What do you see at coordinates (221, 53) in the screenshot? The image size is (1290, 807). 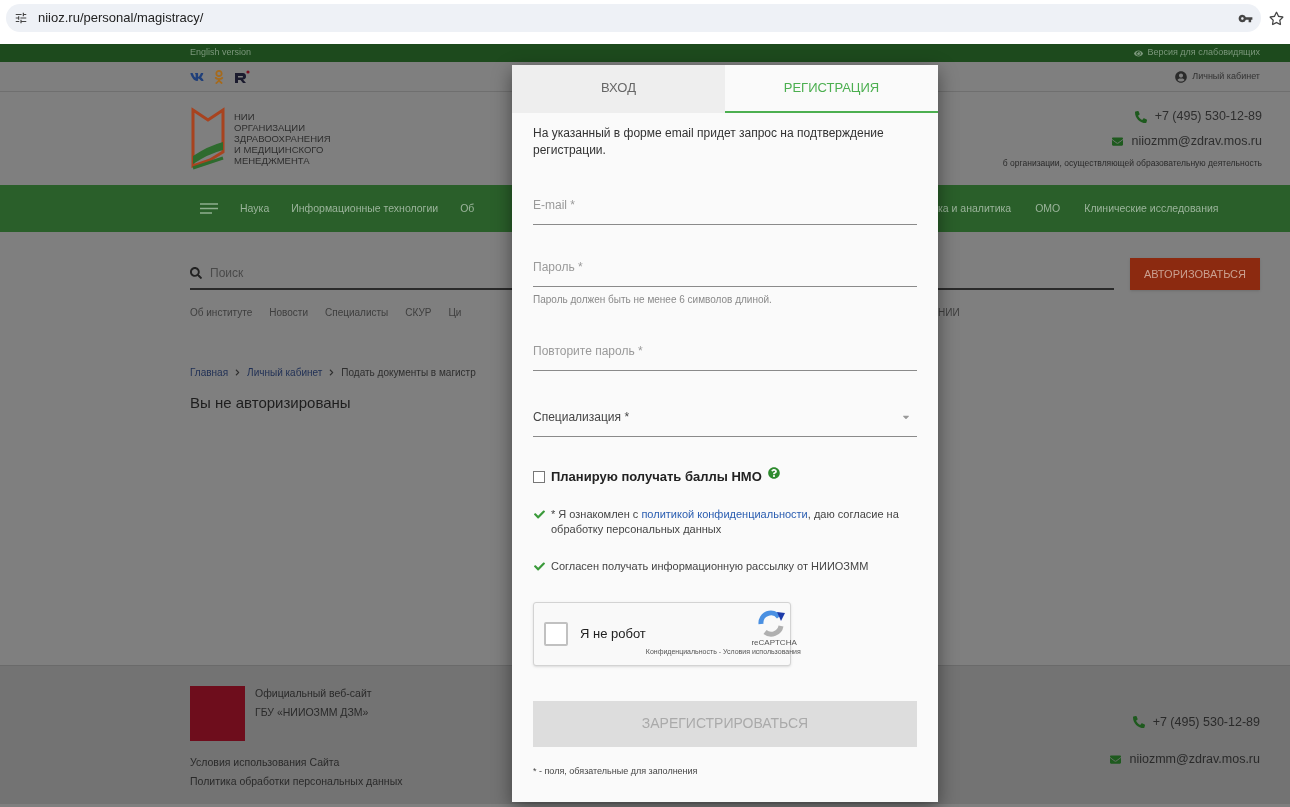 I see `english-version-link: English version` at bounding box center [221, 53].